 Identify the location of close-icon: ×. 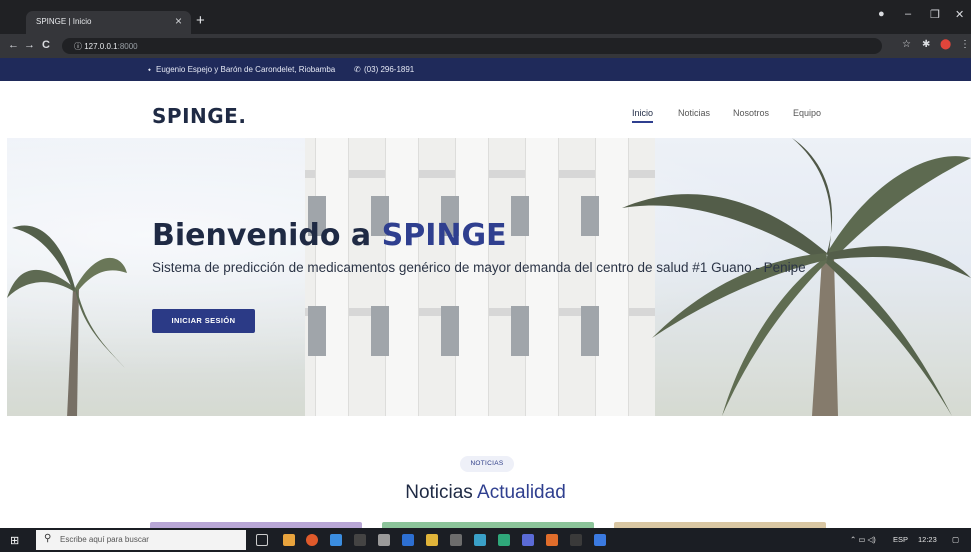
(178, 21).